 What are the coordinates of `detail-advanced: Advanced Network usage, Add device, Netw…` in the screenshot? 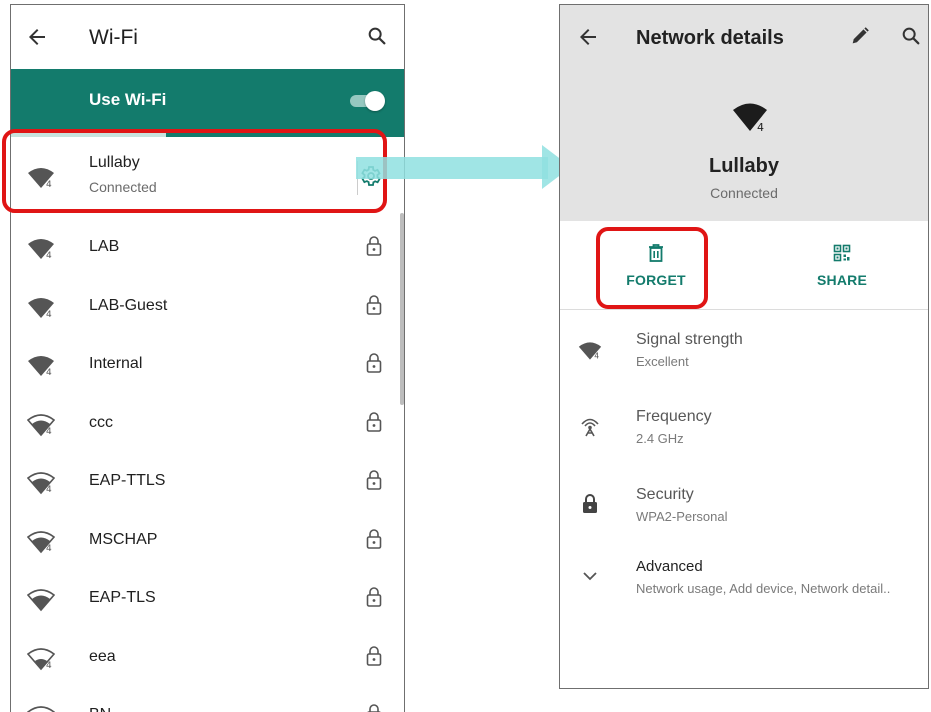 It's located at (744, 597).